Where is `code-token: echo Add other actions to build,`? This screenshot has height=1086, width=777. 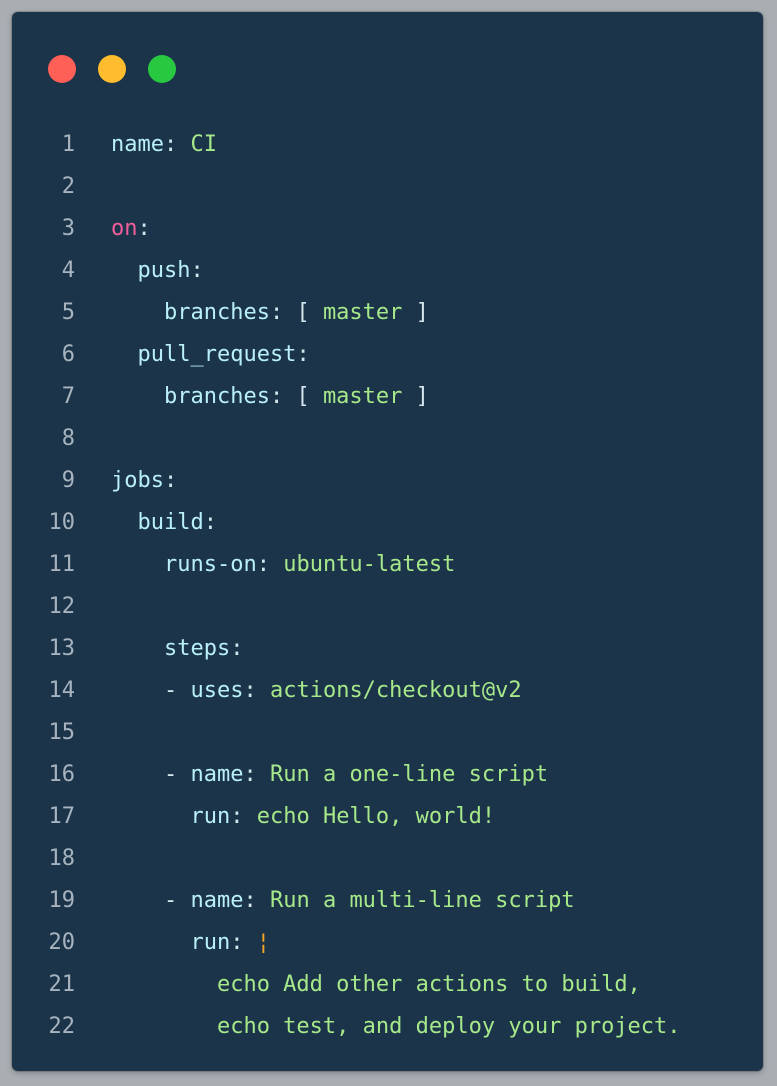 code-token: echo Add other actions to build, is located at coordinates (376, 984).